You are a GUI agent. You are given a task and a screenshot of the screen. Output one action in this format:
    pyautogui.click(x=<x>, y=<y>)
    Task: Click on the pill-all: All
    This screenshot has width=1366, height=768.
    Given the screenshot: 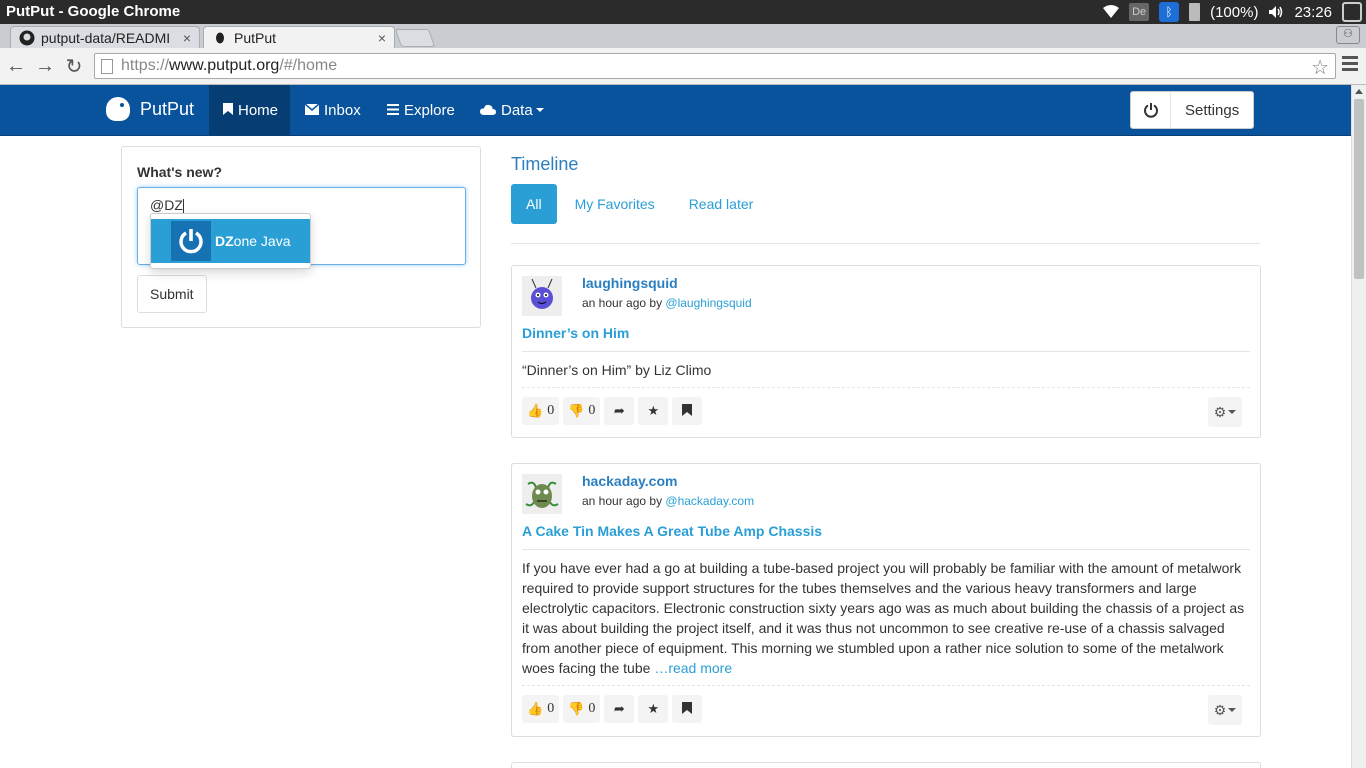 What is the action you would take?
    pyautogui.click(x=534, y=204)
    